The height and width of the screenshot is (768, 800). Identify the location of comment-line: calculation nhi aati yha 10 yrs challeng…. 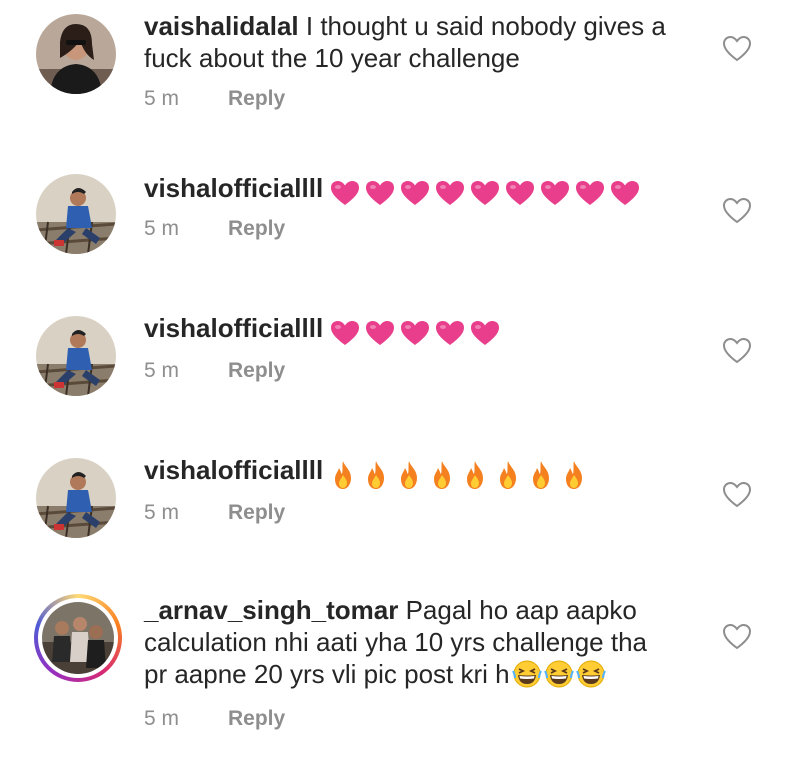
(395, 642).